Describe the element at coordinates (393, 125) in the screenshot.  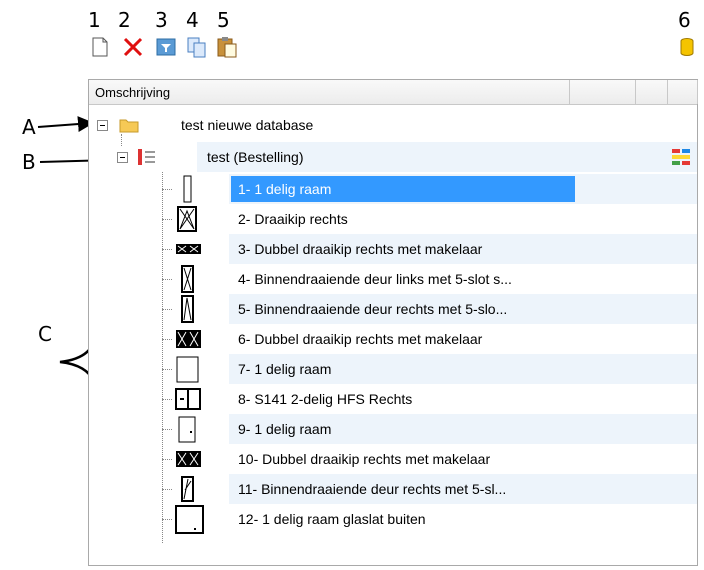
I see `tree-node-root: test nieuwe database` at that location.